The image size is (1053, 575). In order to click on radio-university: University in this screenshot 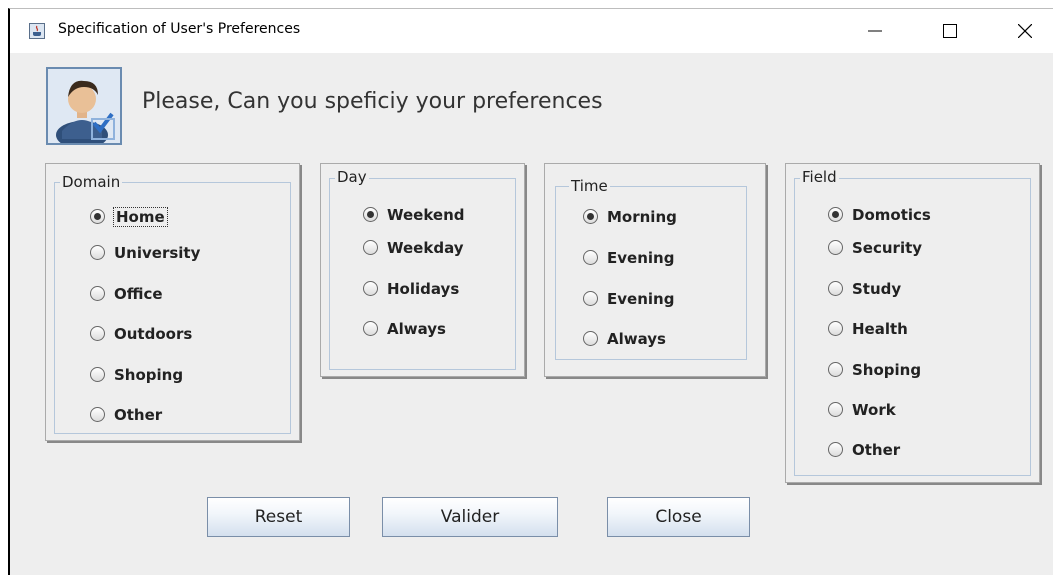, I will do `click(145, 253)`.